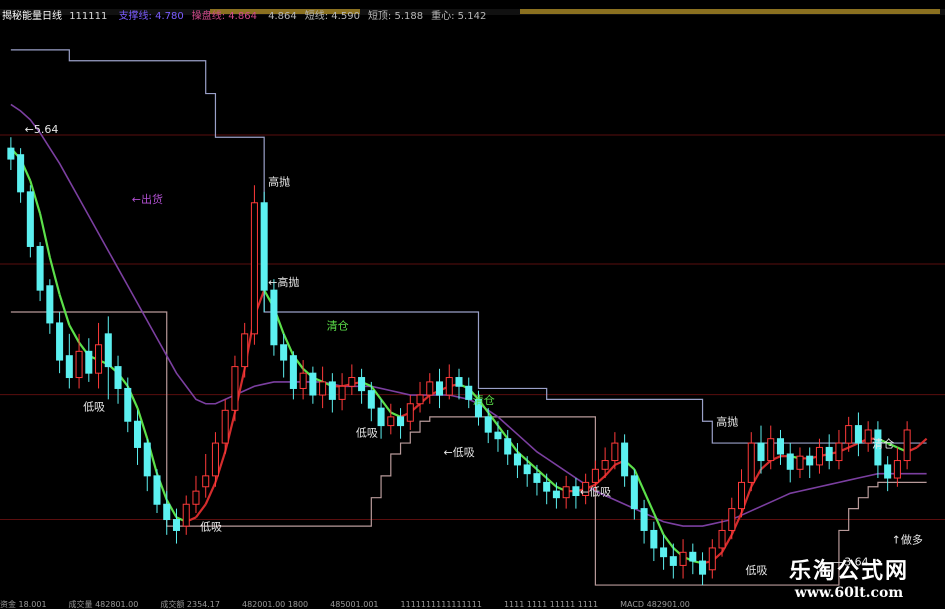  What do you see at coordinates (848, 571) in the screenshot?
I see `watermark-title: 乐淘公式网` at bounding box center [848, 571].